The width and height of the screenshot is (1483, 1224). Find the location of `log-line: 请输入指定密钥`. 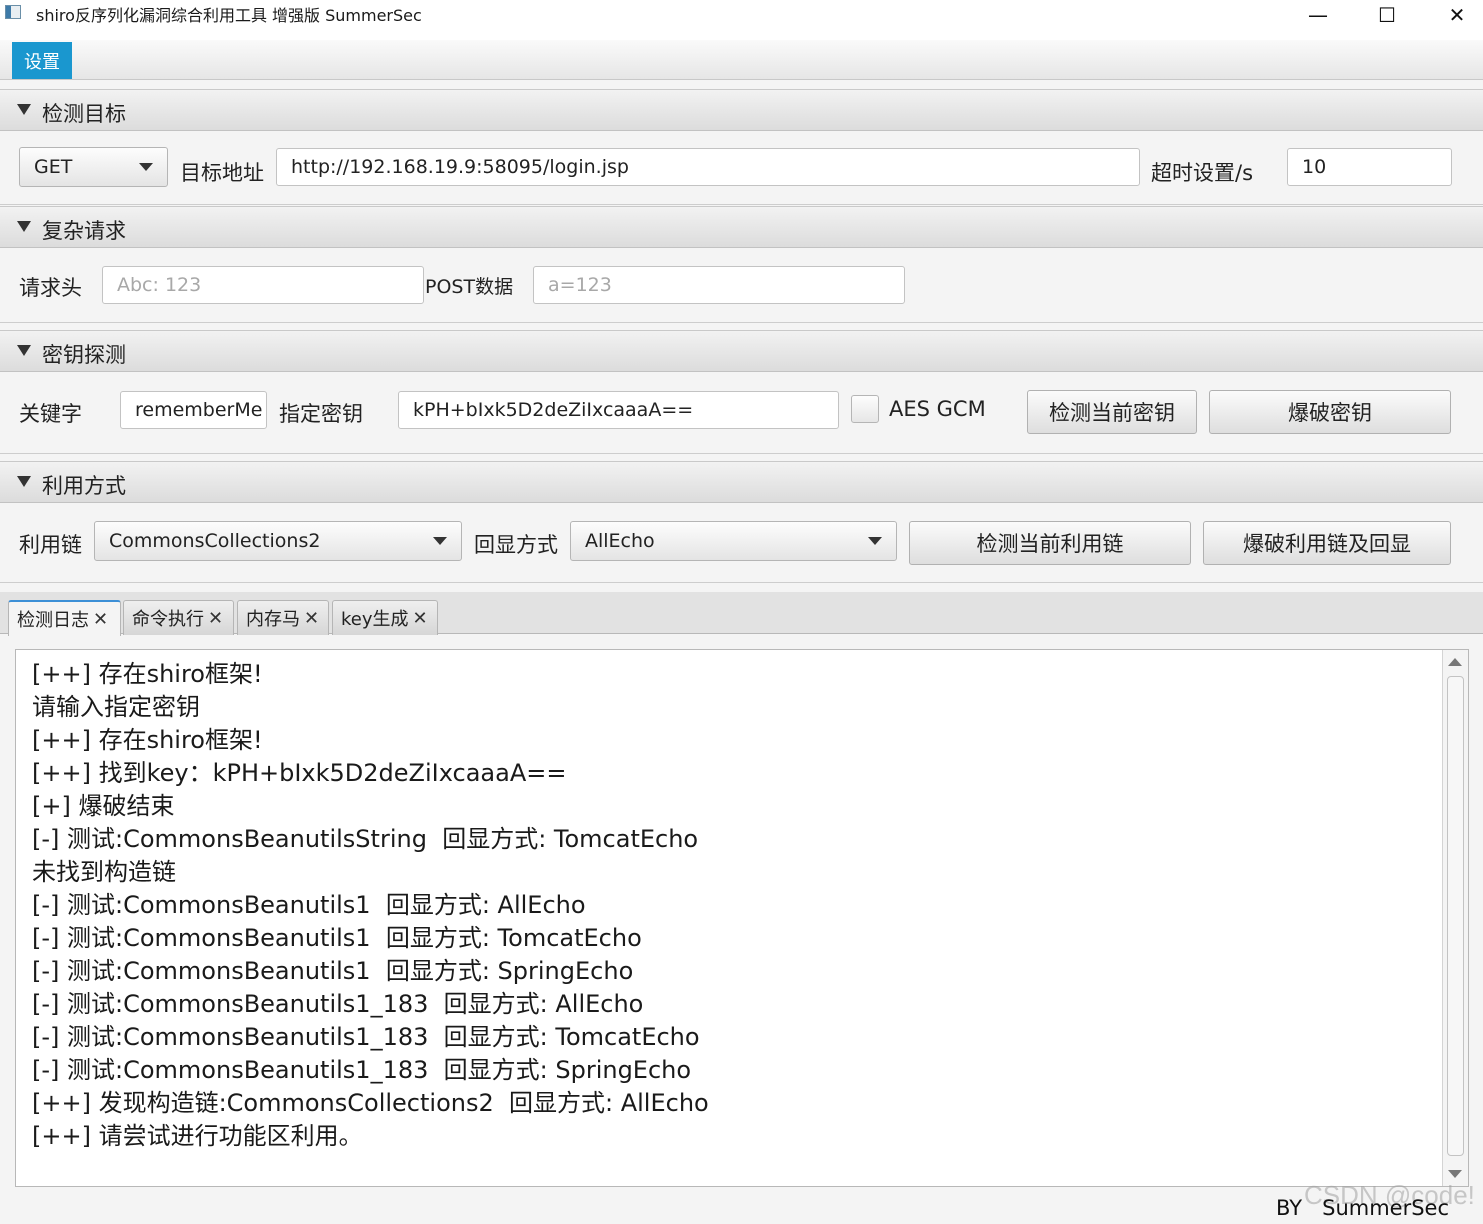

log-line: 请输入指定密钥 is located at coordinates (116, 707).